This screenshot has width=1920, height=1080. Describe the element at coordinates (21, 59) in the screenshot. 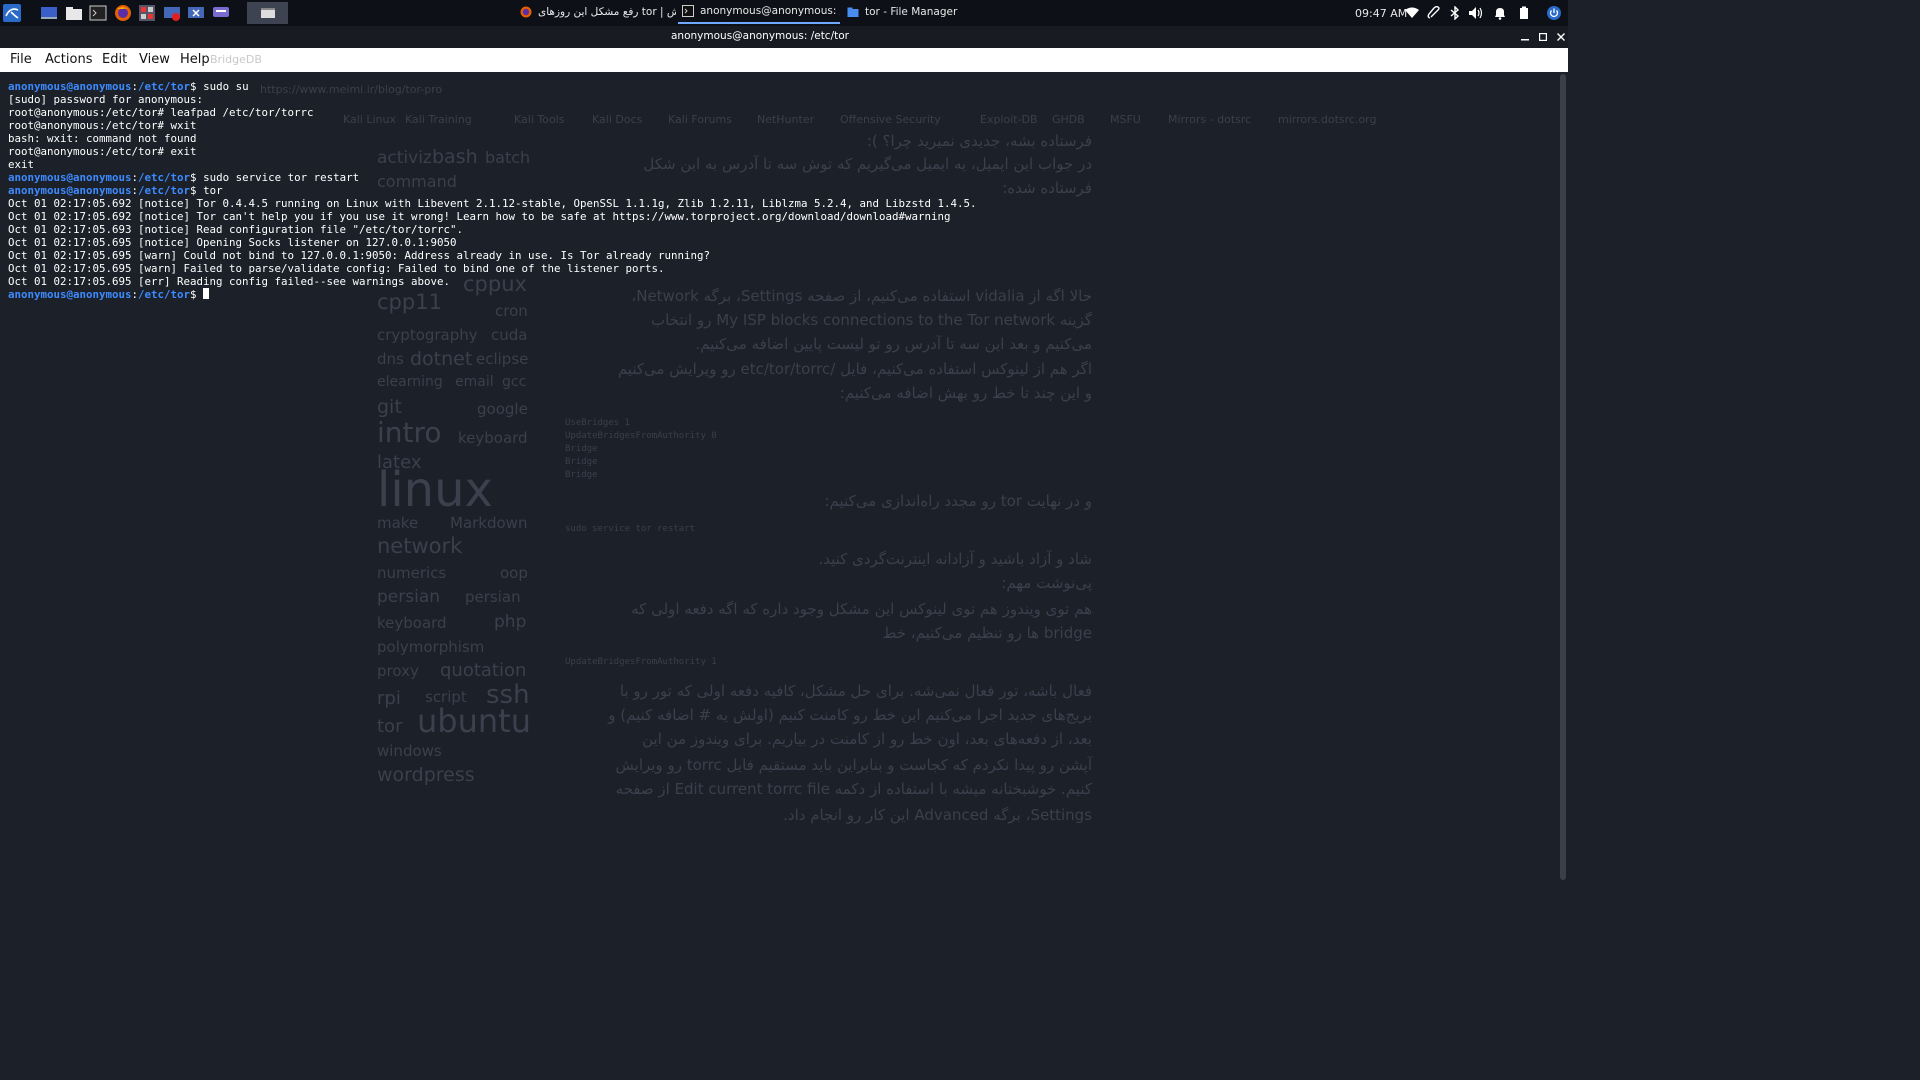

I see `menu-file: File` at that location.